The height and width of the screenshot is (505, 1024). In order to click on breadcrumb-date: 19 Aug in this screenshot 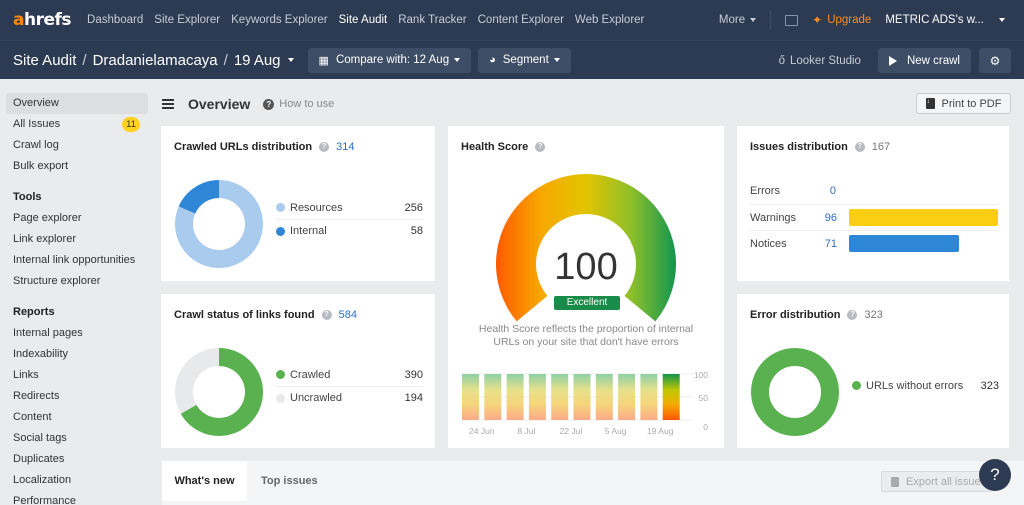, I will do `click(257, 60)`.